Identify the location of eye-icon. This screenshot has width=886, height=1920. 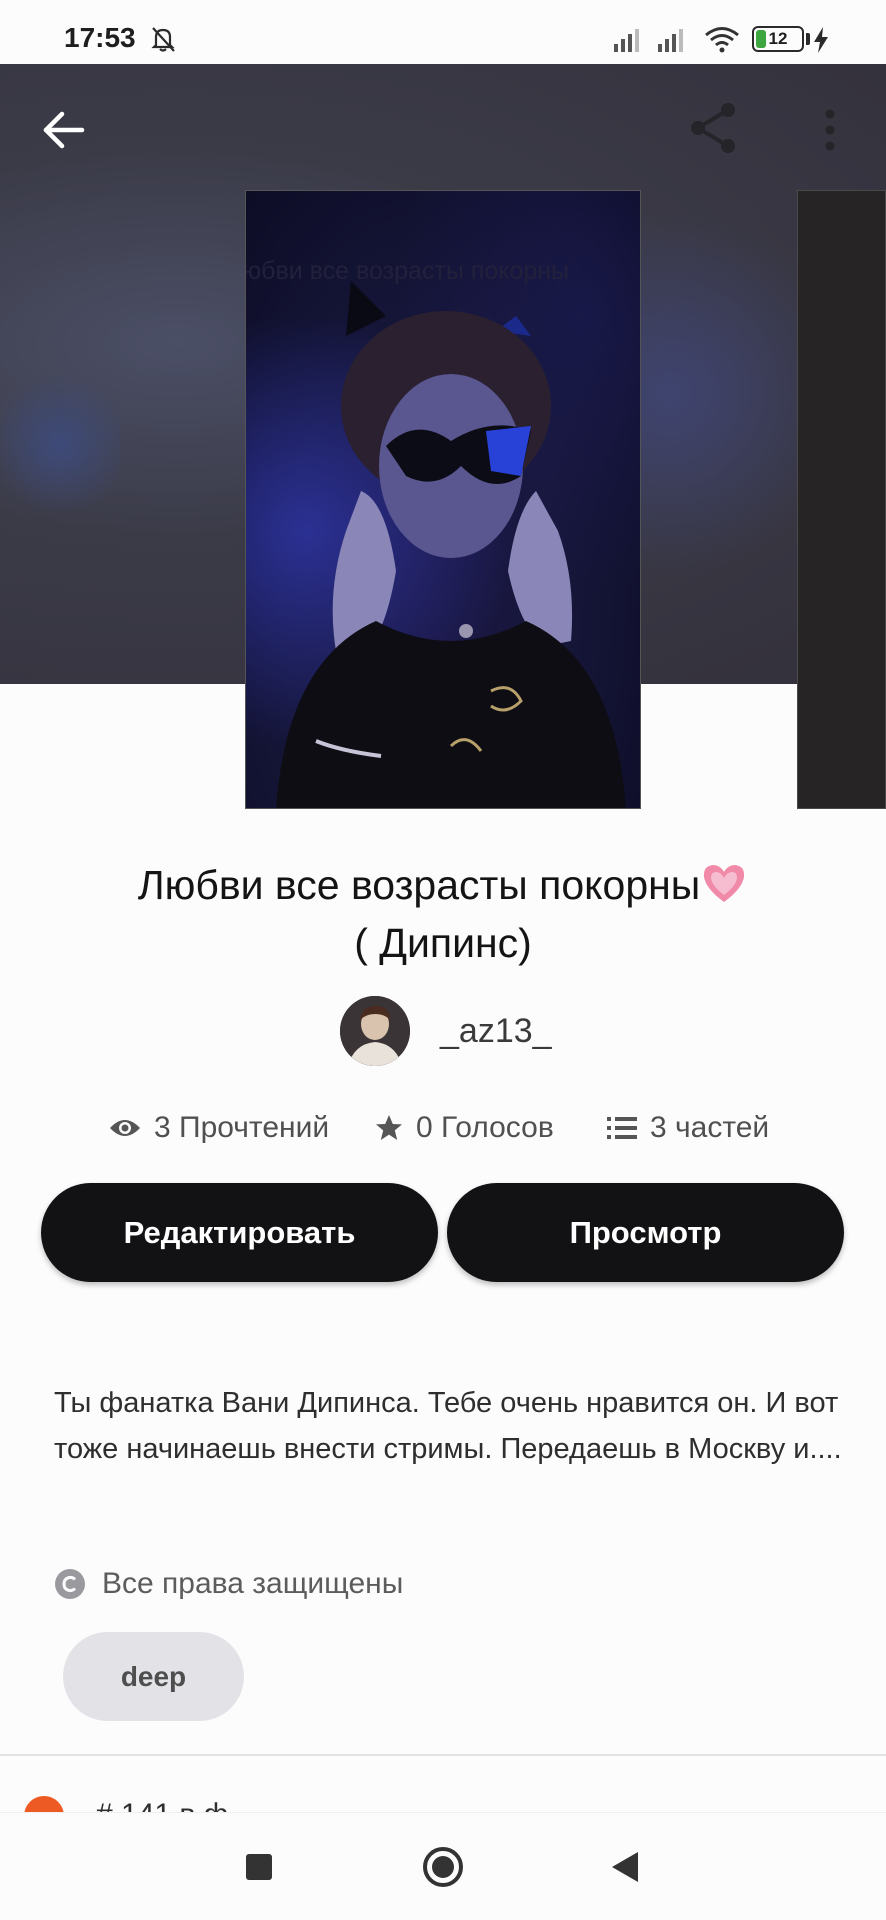
(125, 1128).